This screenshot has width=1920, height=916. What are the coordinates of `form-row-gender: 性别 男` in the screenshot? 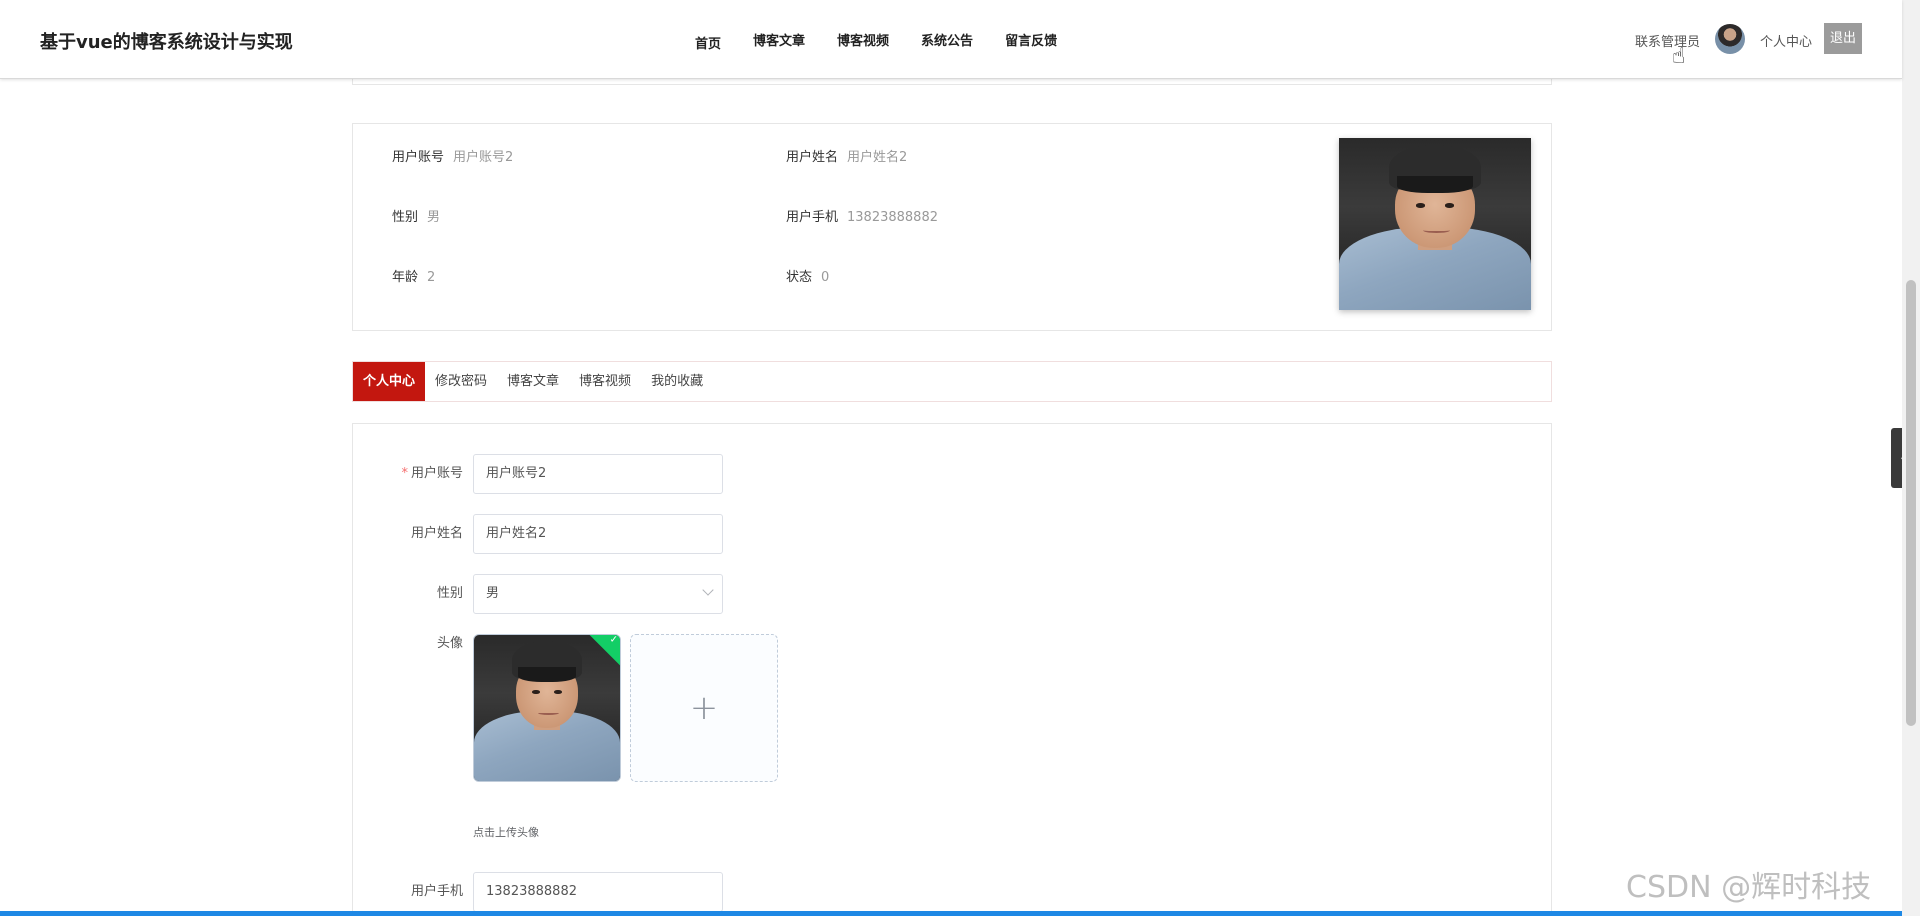 It's located at (653, 594).